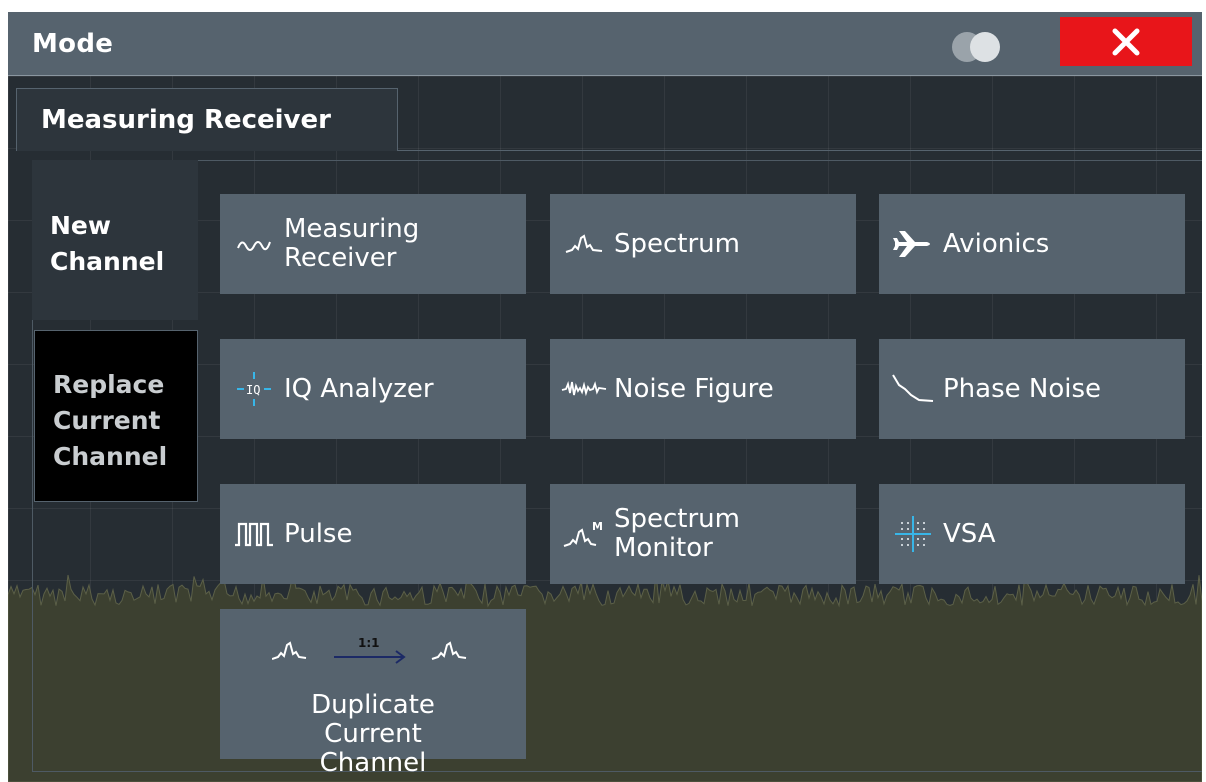 This screenshot has width=1206, height=782. Describe the element at coordinates (373, 734) in the screenshot. I see `duplicate-label: Duplicate Current Channel` at that location.